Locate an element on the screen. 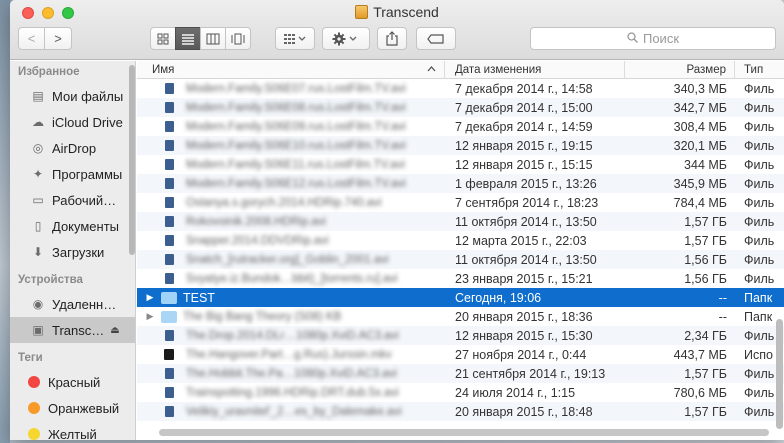 The width and height of the screenshot is (784, 443). sidebar-item-favorite: ◎ AirDrop is located at coordinates (72, 148).